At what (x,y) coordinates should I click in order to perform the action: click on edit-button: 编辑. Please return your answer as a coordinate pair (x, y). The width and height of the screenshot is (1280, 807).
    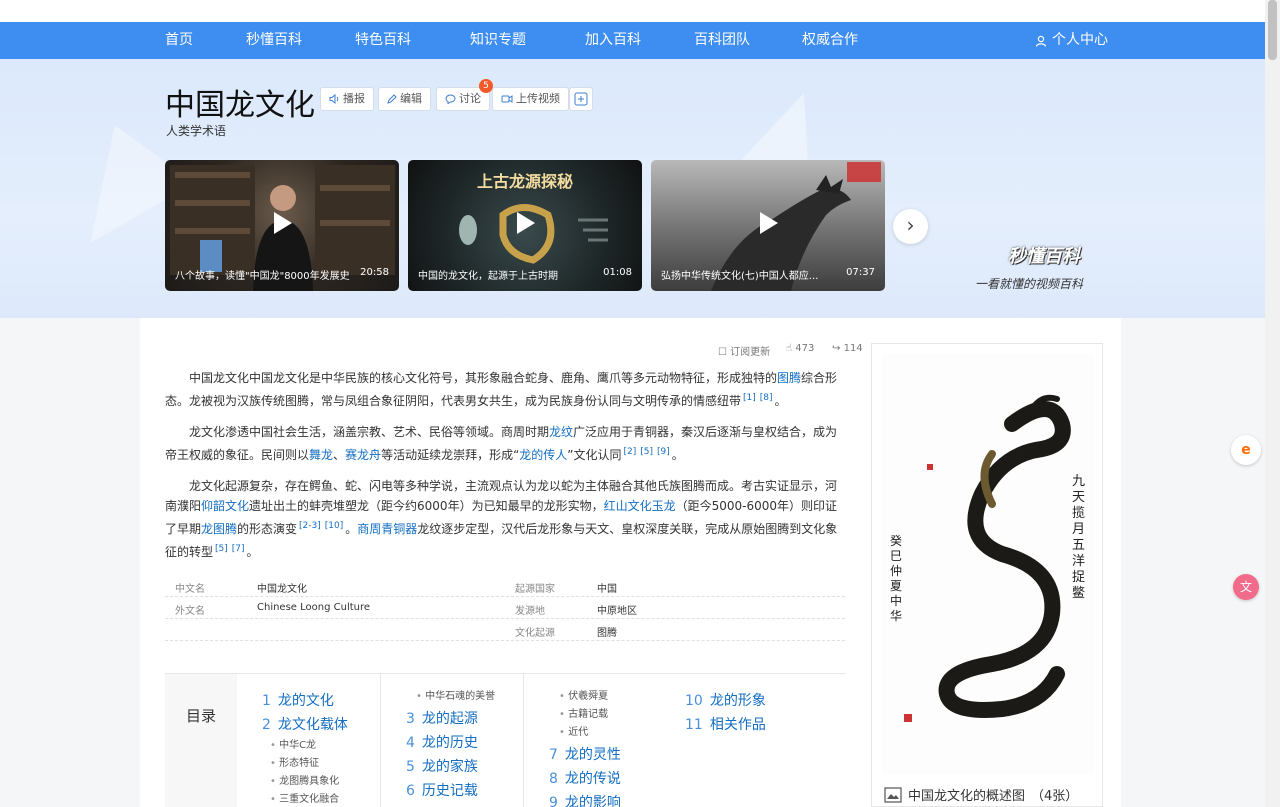
    Looking at the image, I should click on (404, 99).